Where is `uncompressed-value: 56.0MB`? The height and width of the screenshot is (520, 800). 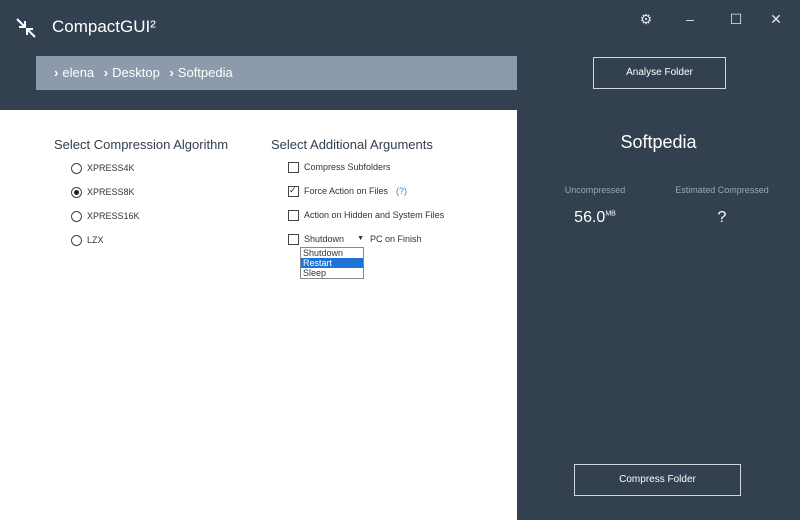
uncompressed-value: 56.0MB is located at coordinates (595, 217).